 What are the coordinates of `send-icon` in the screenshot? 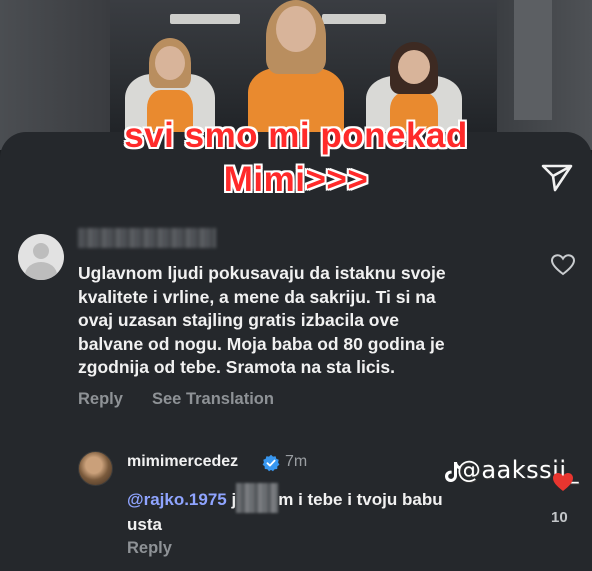 It's located at (557, 178).